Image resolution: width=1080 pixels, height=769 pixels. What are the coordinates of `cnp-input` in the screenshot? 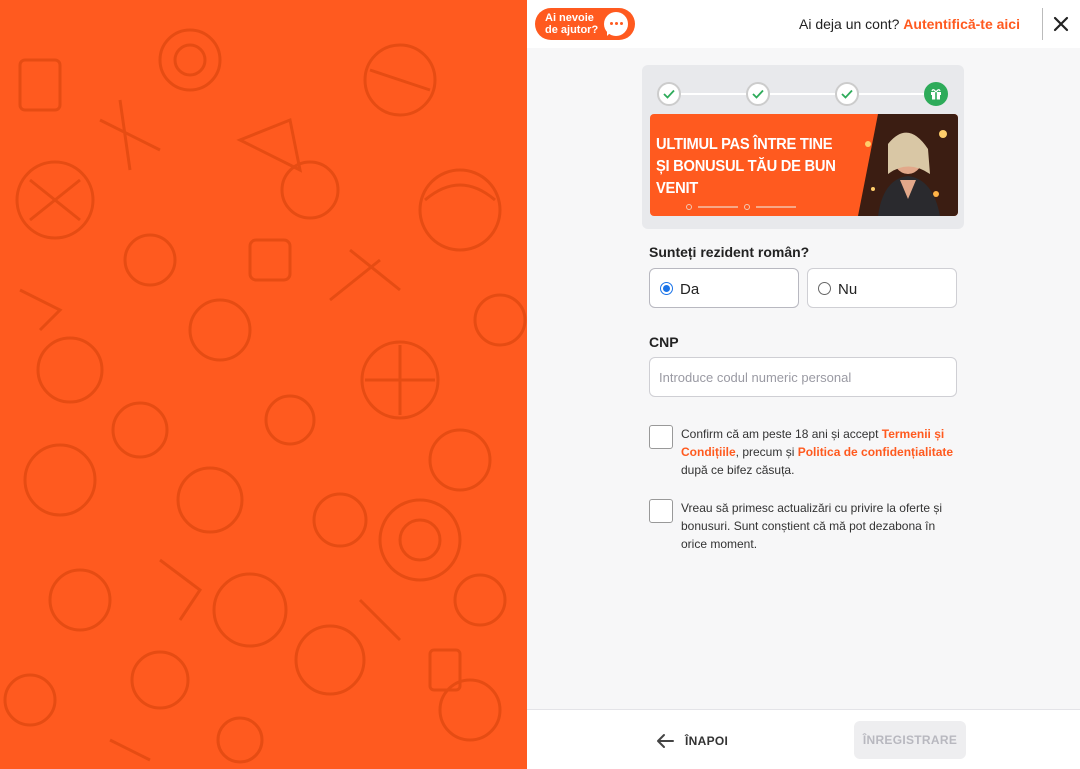 It's located at (803, 377).